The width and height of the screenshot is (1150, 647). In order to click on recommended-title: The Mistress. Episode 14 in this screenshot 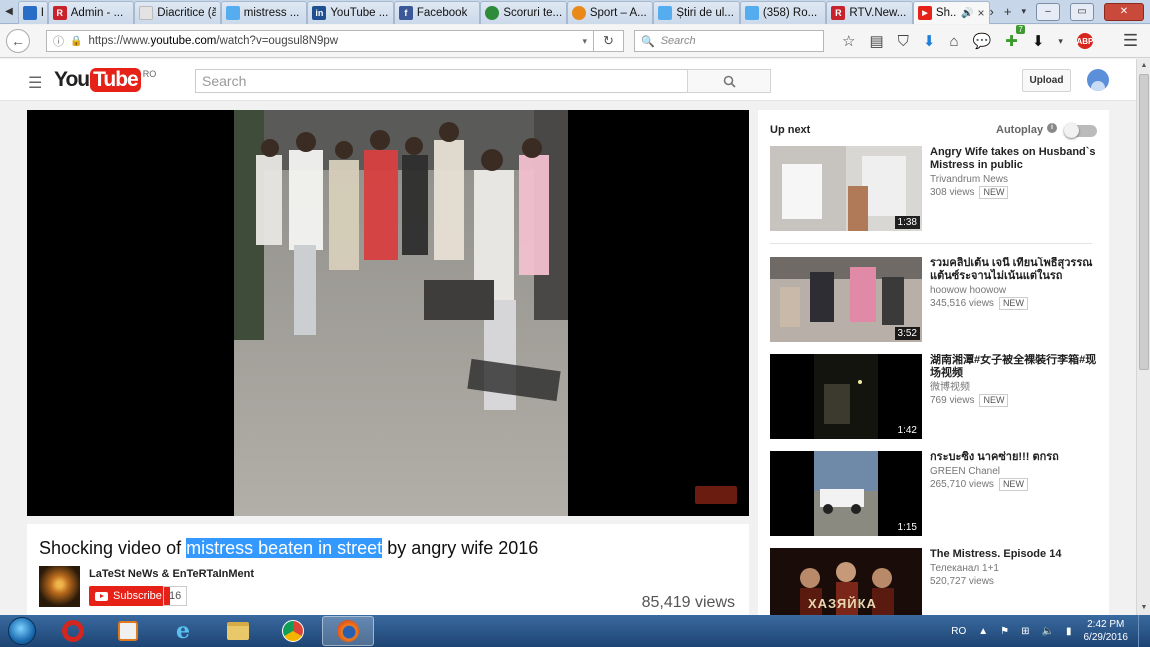, I will do `click(1015, 554)`.